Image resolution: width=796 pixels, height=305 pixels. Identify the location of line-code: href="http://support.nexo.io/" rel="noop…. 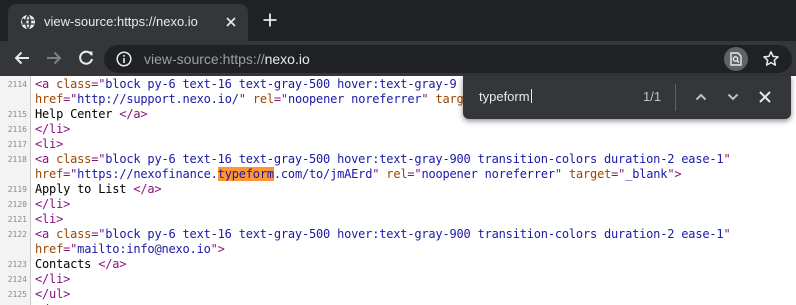
(249, 99).